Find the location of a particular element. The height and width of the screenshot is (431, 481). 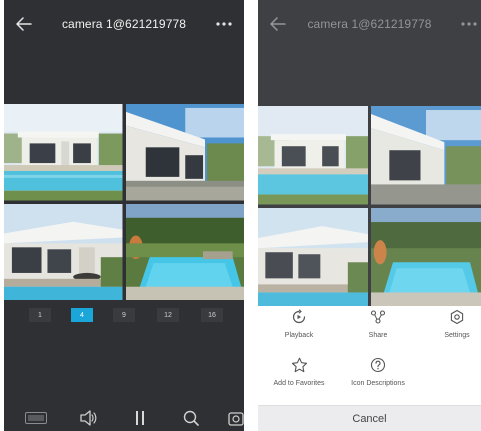

add-to-favorites-action: Add to Favorites is located at coordinates (299, 371).